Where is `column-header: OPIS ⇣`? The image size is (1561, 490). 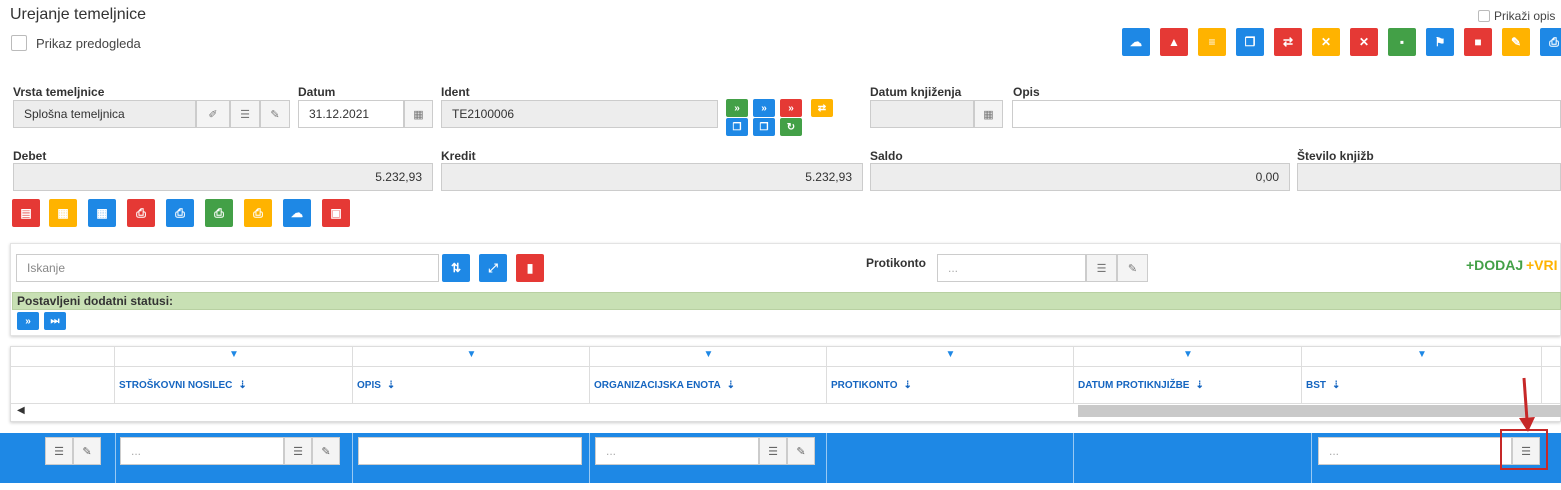
column-header: OPIS ⇣ is located at coordinates (374, 385).